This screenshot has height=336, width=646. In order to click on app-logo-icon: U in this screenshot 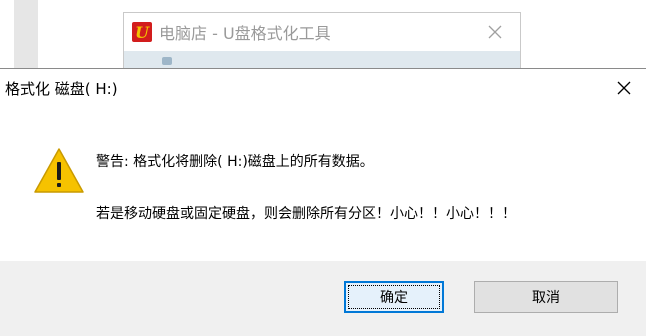, I will do `click(142, 32)`.